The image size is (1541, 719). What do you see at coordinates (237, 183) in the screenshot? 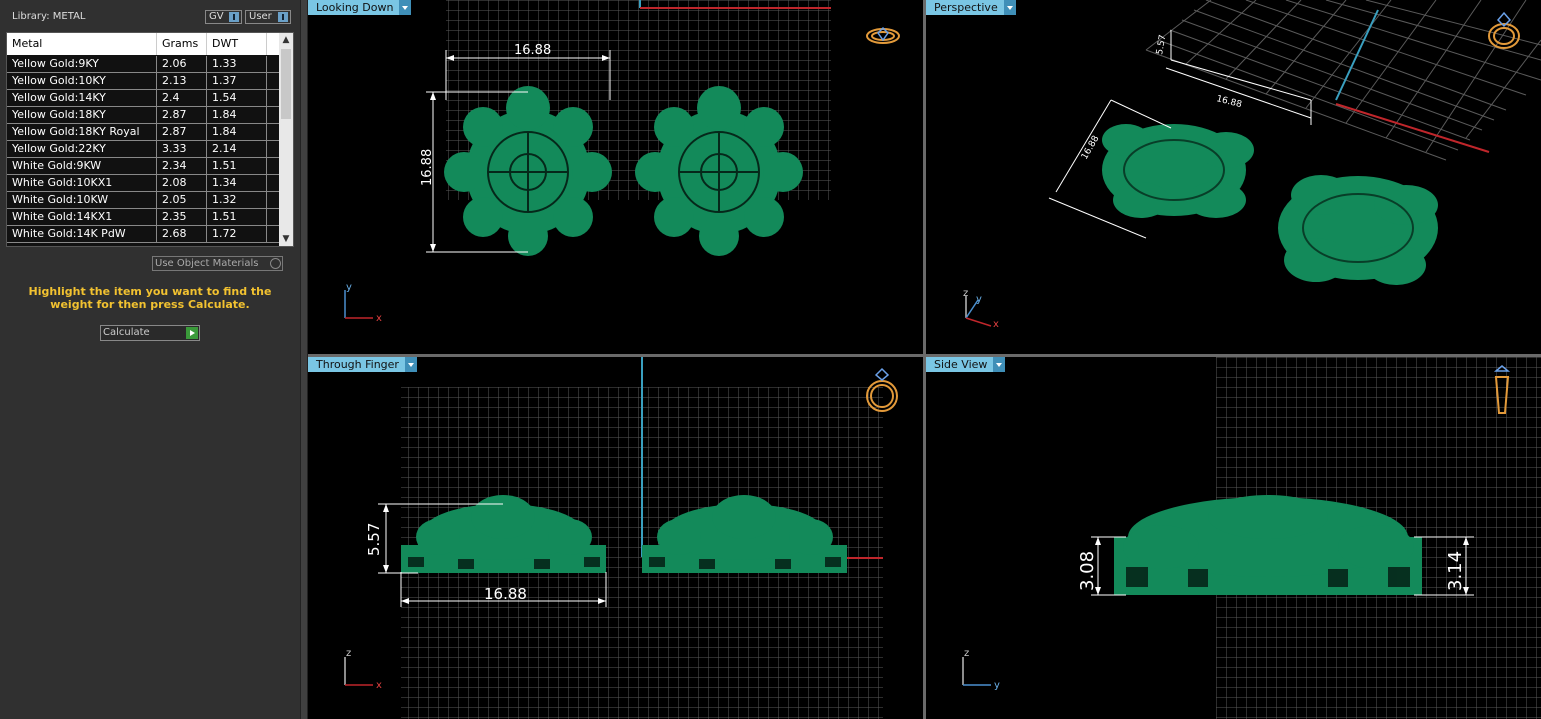
I see `dwt-value: 1.34` at bounding box center [237, 183].